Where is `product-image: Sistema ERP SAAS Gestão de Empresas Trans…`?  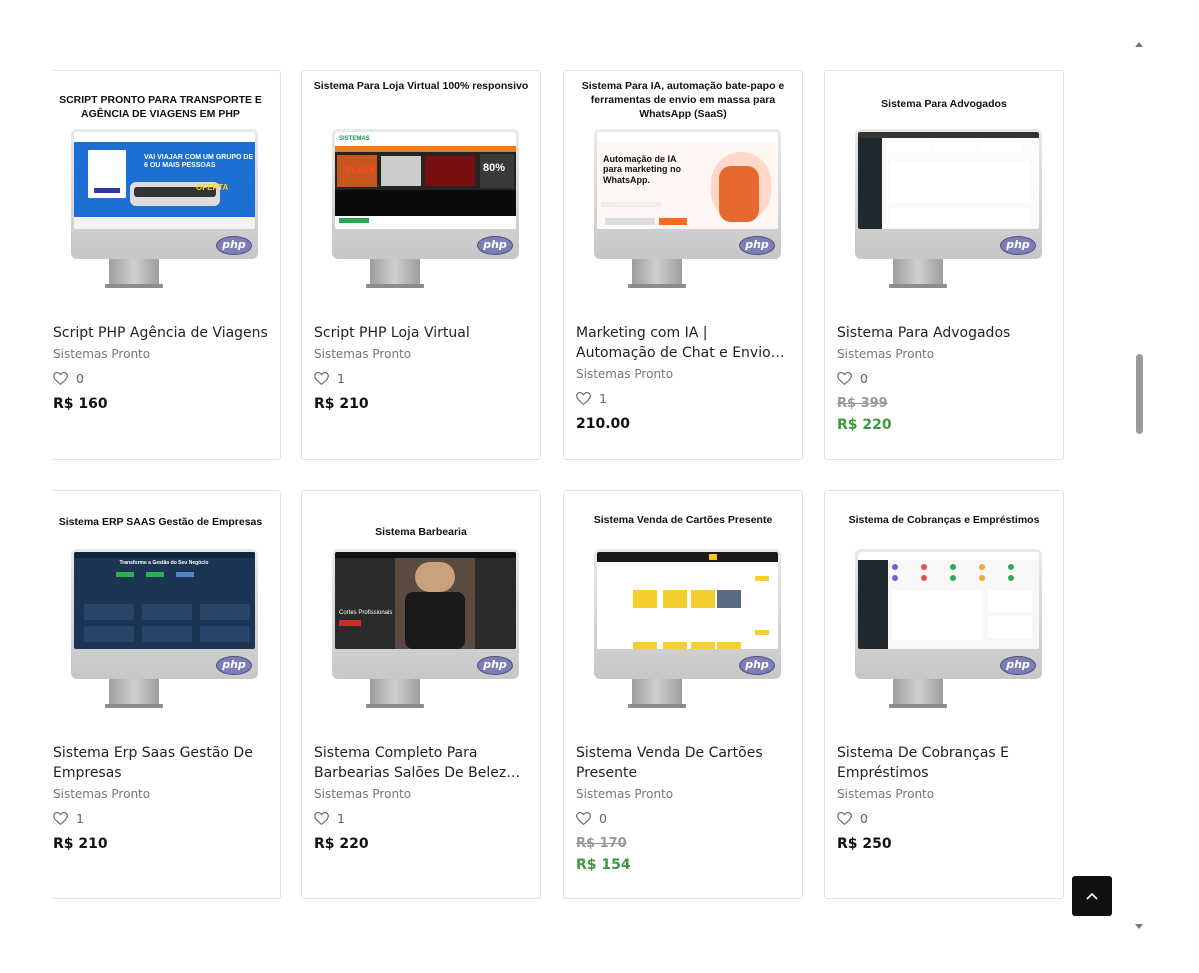 product-image: Sistema ERP SAAS Gestão de Empresas Trans… is located at coordinates (166, 611).